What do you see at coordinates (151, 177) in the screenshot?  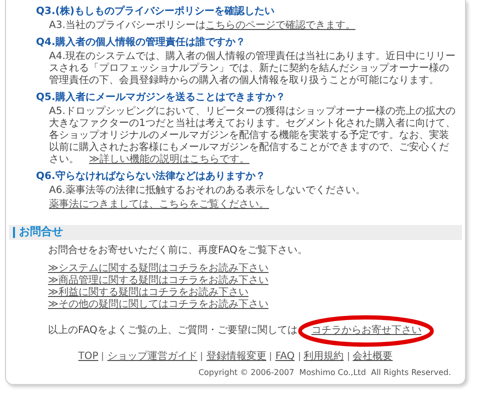 I see `faq-question: Q6.守らなければならない法律などはありますか？` at bounding box center [151, 177].